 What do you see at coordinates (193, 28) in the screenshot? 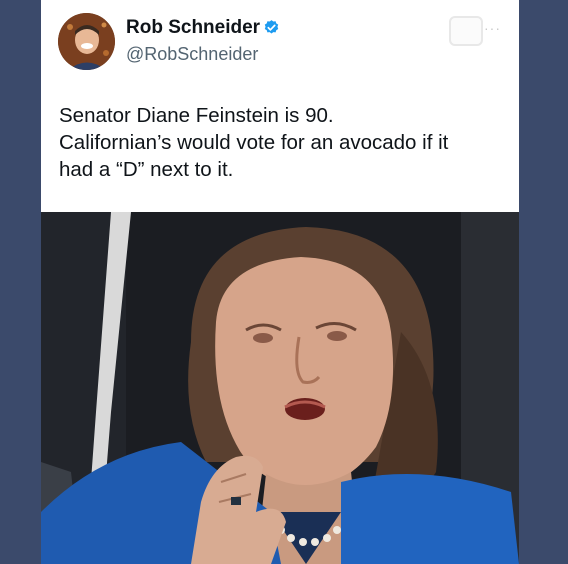
I see `author-name: Rob Schneider` at bounding box center [193, 28].